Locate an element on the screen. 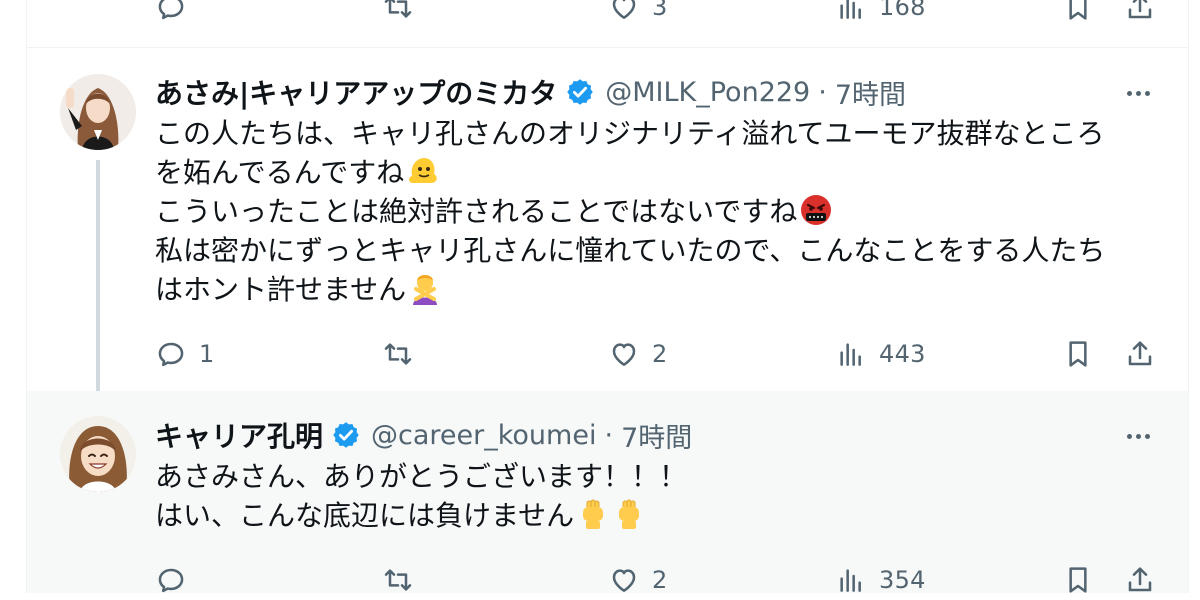 This screenshot has width=1200, height=600. tweet-line: この人たちは、キャリ孔さんのオリジナリティ溢れてユーモア抜群なところ is located at coordinates (630, 133).